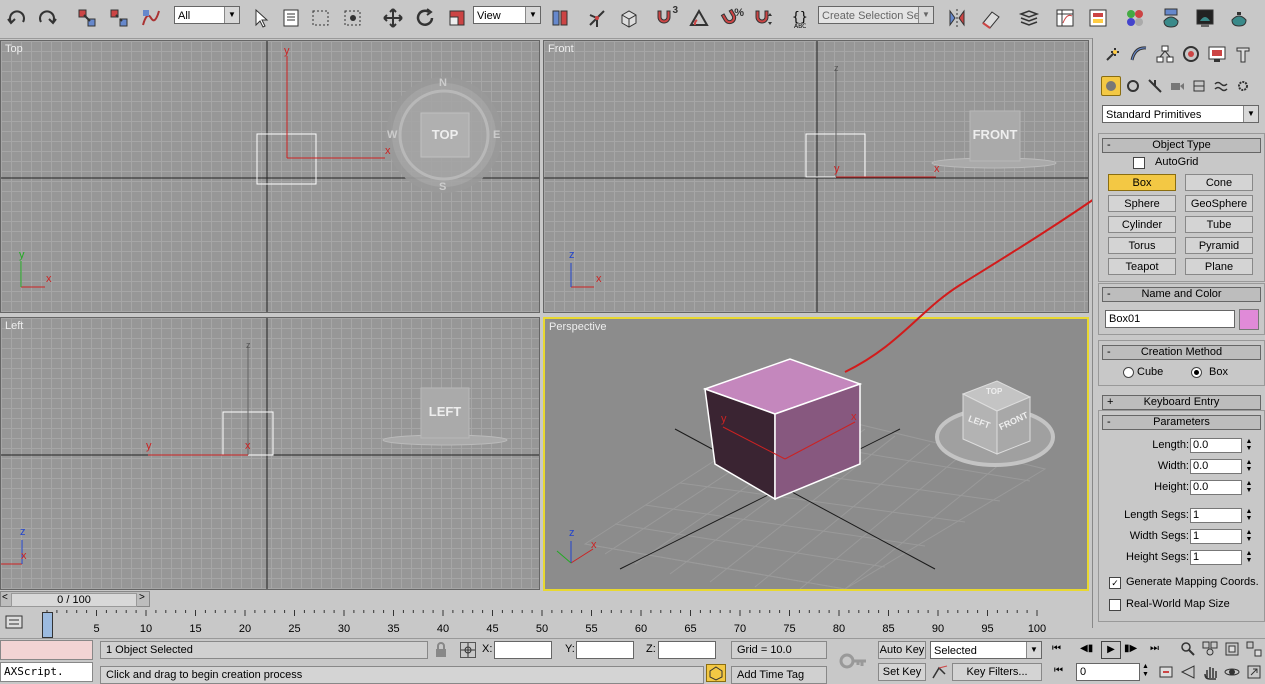 The image size is (1265, 684). What do you see at coordinates (605, 650) in the screenshot?
I see `y-coordinate-input` at bounding box center [605, 650].